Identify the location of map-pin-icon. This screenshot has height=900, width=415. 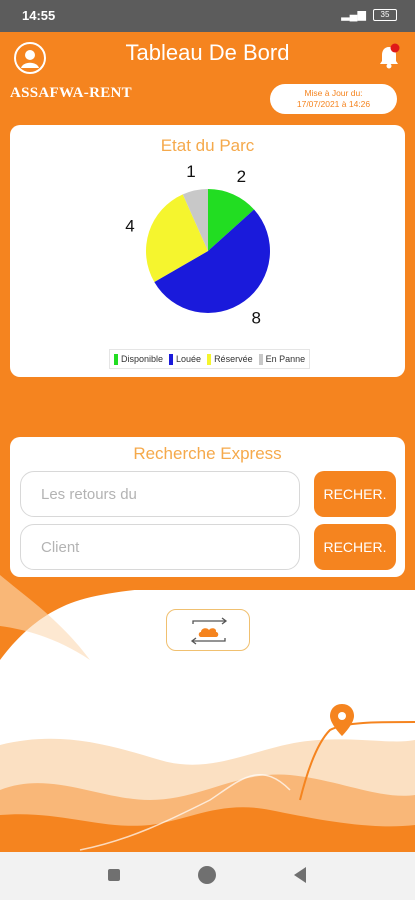
(342, 720).